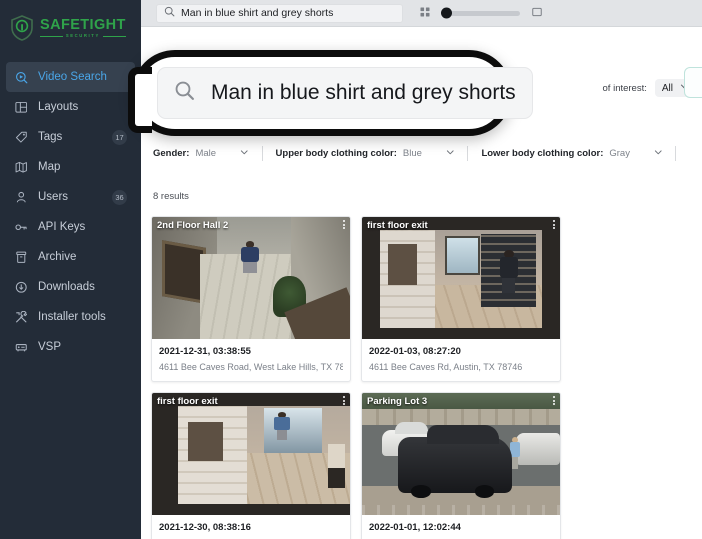 This screenshot has width=702, height=539. I want to click on zoom-slider, so click(480, 13).